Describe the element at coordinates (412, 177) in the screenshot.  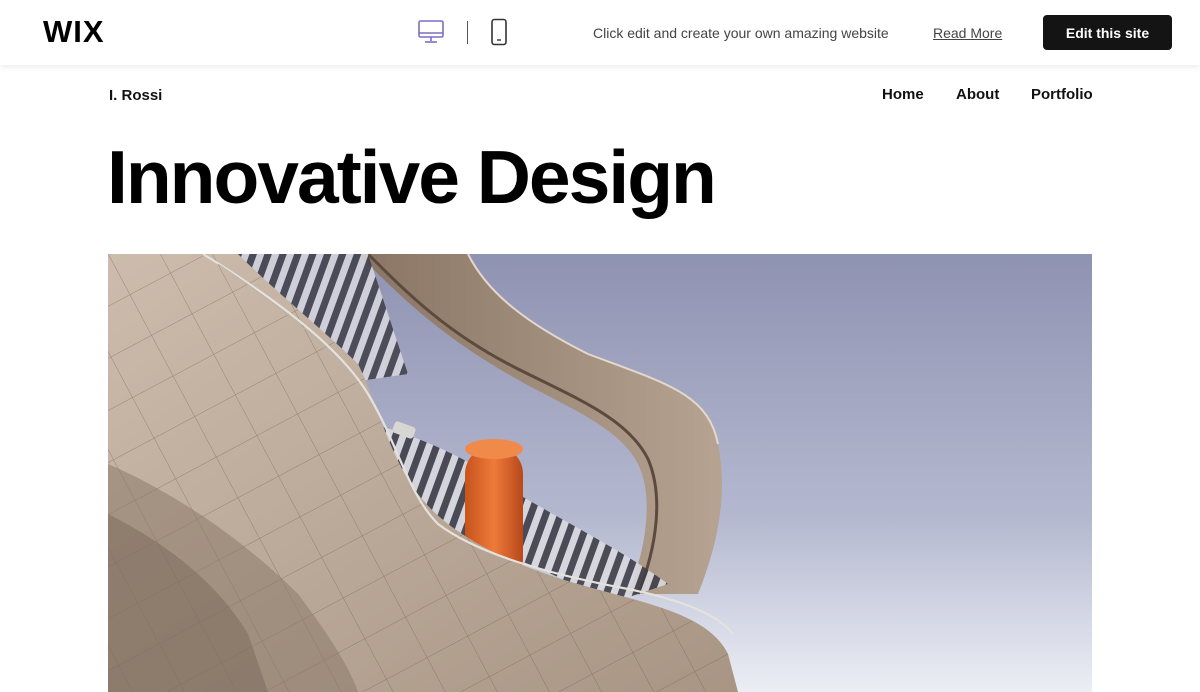
I see `hero-title: Innovative Design` at that location.